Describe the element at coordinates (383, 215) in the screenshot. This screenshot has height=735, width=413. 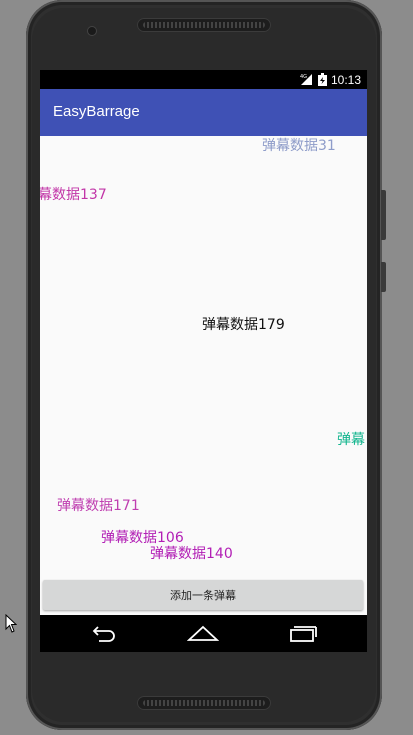
I see `volume-button` at that location.